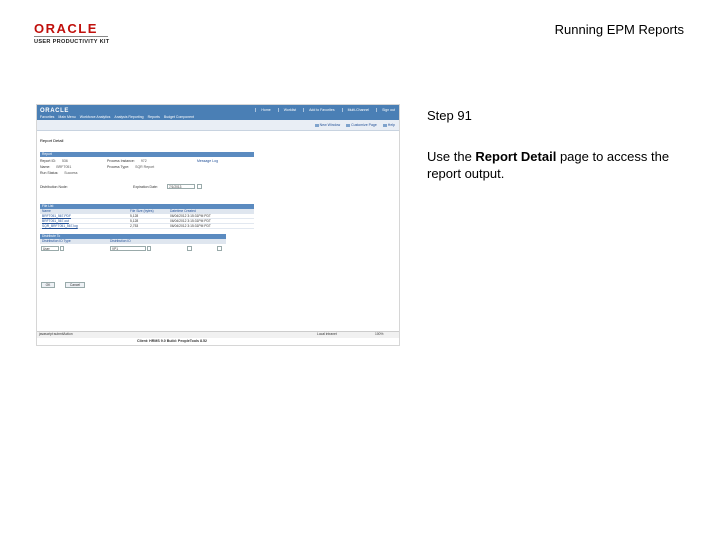 The image size is (720, 540). What do you see at coordinates (189, 248) in the screenshot?
I see `add-row-icon` at bounding box center [189, 248].